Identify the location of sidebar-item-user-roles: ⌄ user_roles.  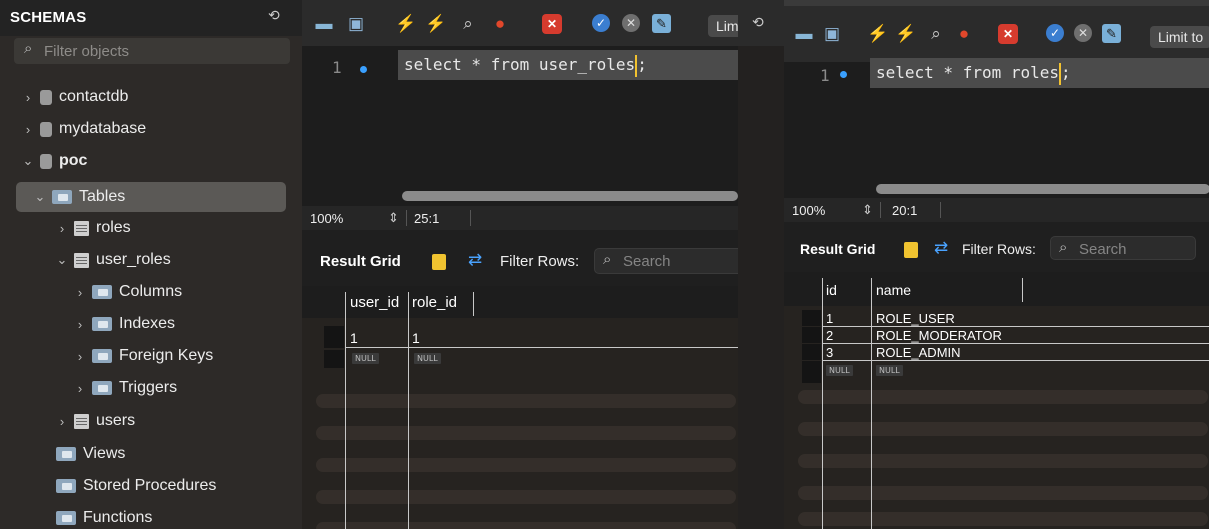
(113, 260).